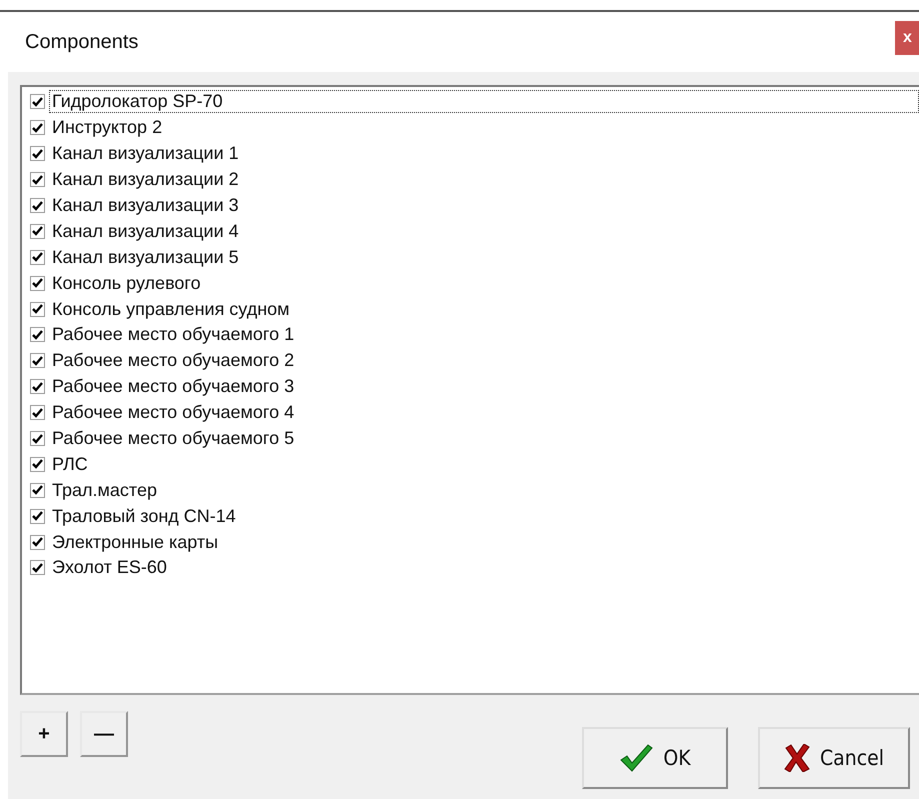 The height and width of the screenshot is (799, 919). What do you see at coordinates (484, 490) in the screenshot?
I see `list-item: Трал.мастер` at bounding box center [484, 490].